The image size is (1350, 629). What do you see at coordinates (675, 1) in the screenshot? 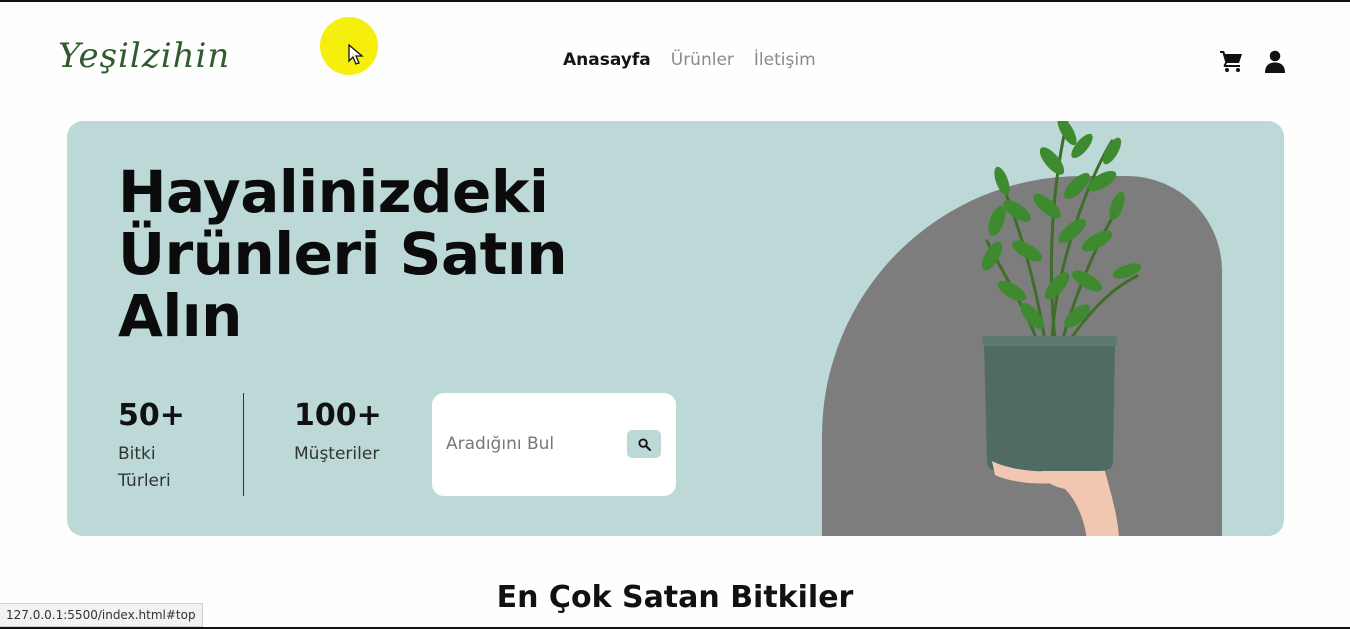
I see `window-top-border` at bounding box center [675, 1].